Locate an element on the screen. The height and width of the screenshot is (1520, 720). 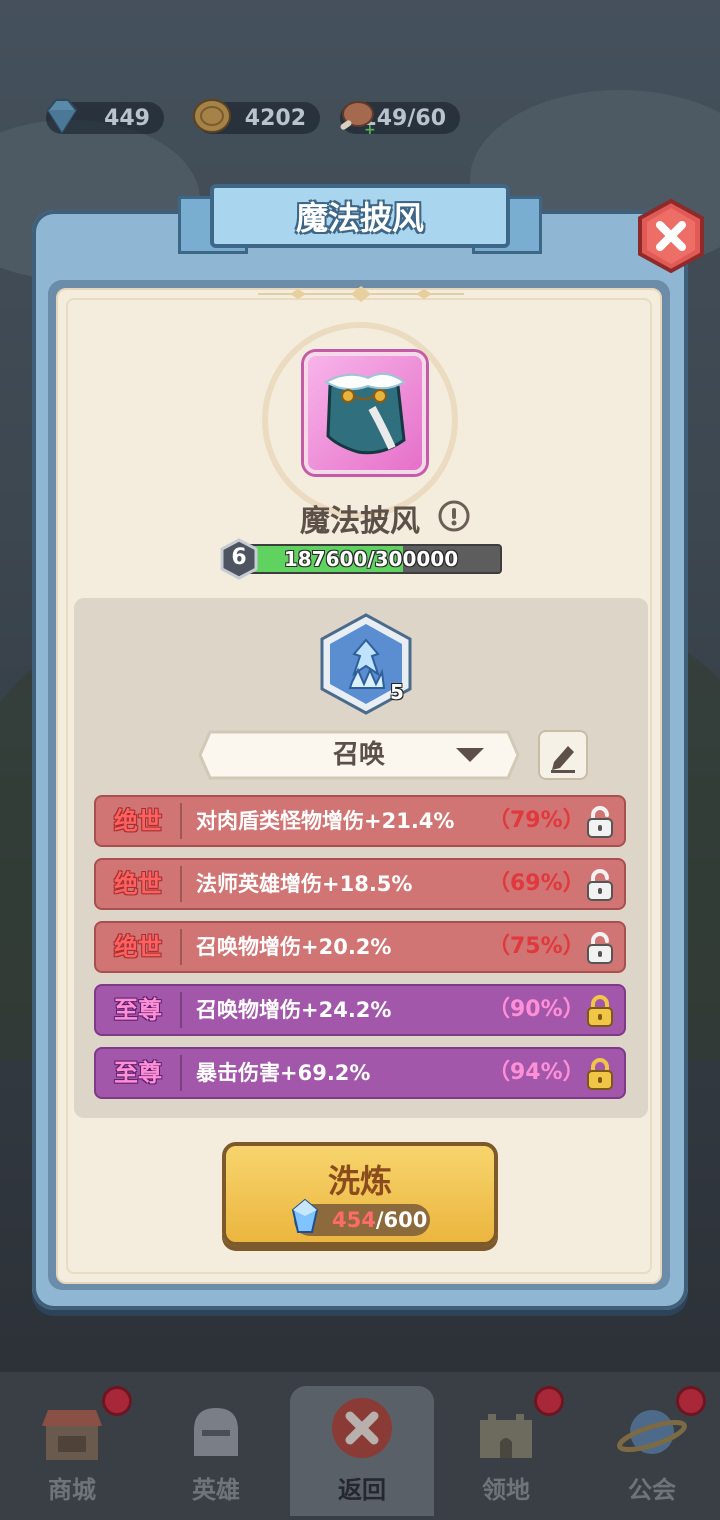
attribute-text: 召唤物增伤+24.2% is located at coordinates (294, 1010).